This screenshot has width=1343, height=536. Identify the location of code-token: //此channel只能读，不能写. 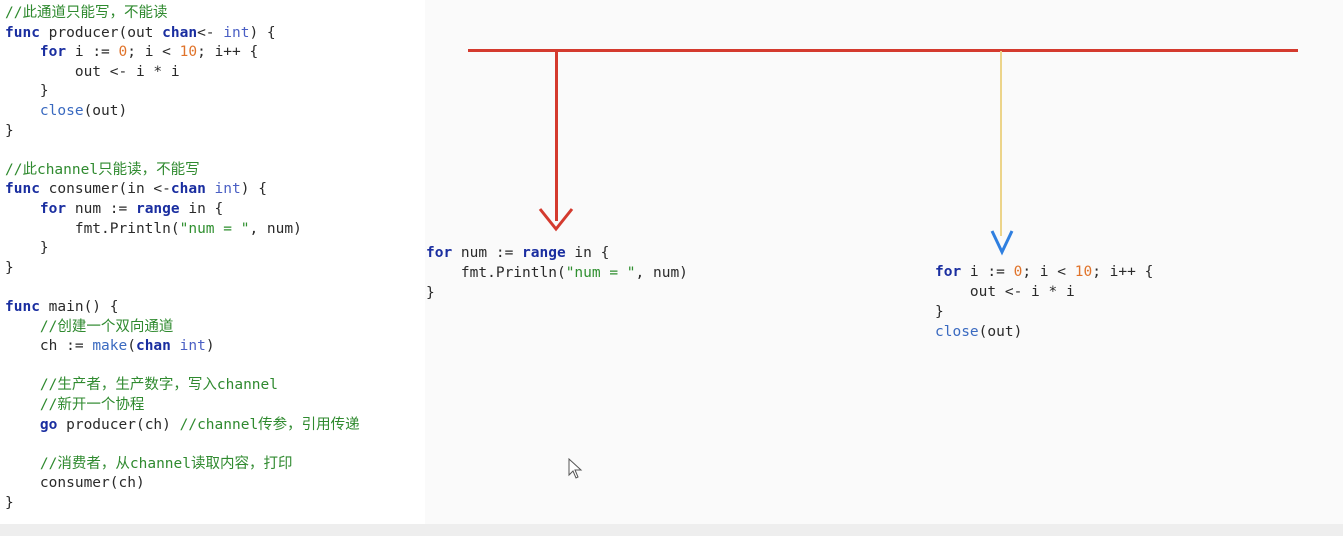
(102, 169).